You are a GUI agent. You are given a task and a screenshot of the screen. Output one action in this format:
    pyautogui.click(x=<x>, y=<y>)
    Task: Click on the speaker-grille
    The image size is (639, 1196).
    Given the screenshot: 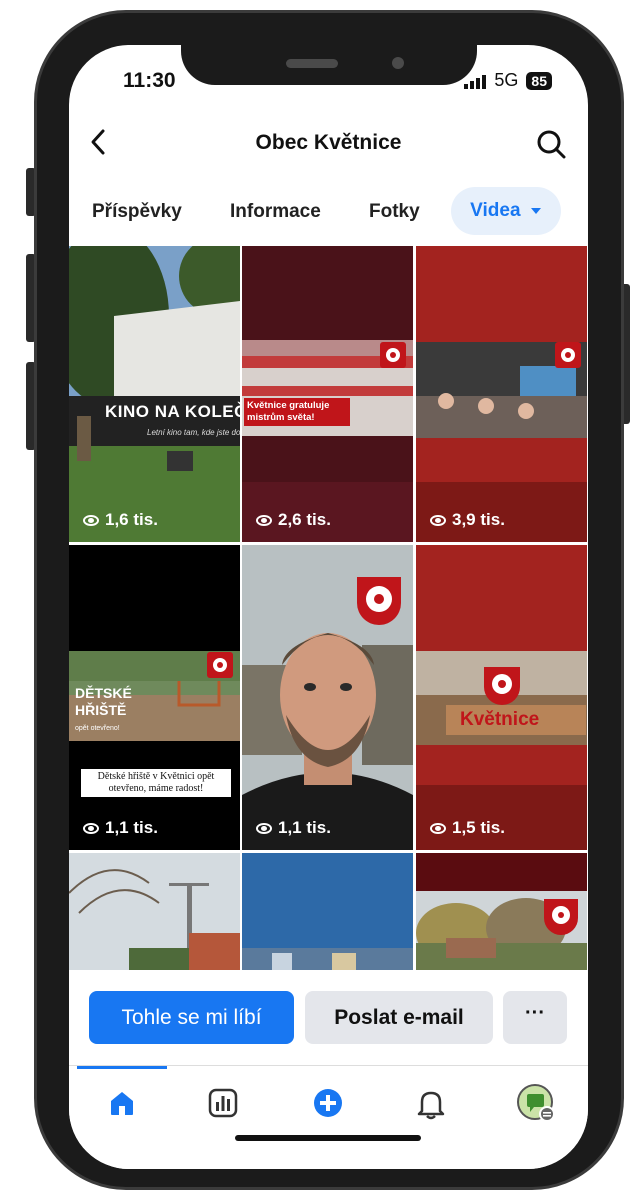 What is the action you would take?
    pyautogui.click(x=312, y=63)
    